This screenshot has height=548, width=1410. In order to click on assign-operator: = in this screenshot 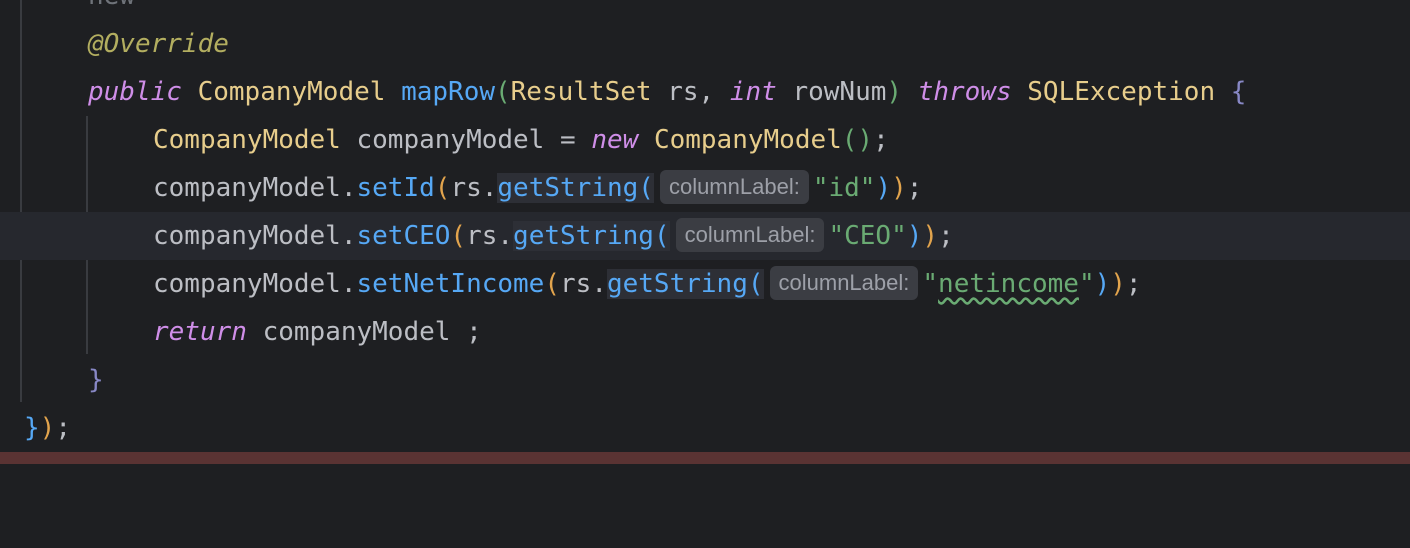, I will do `click(568, 140)`.